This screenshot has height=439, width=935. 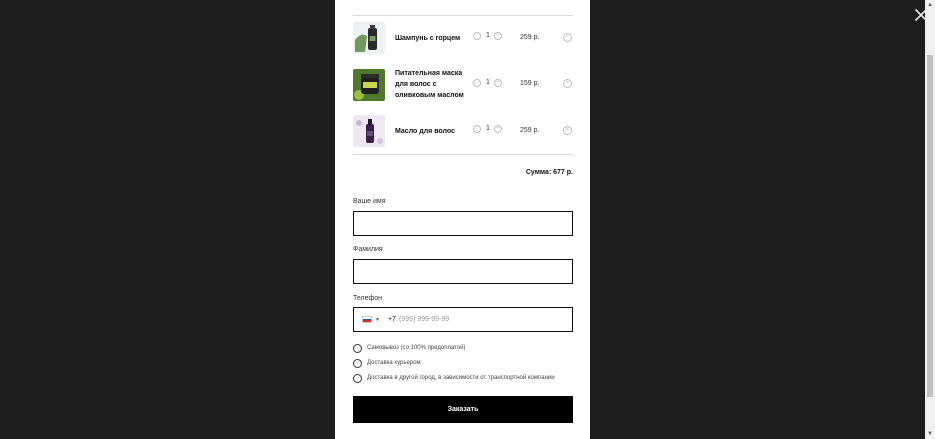 I want to click on delivery-option-courier: Доставка курьером, so click(x=387, y=363).